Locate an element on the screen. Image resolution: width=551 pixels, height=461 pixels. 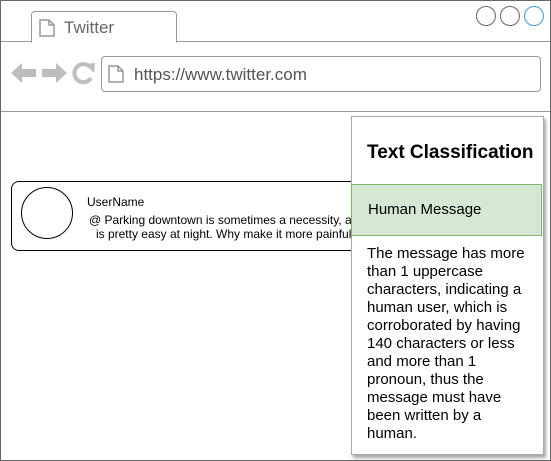
forward-arrow-icon is located at coordinates (54, 73).